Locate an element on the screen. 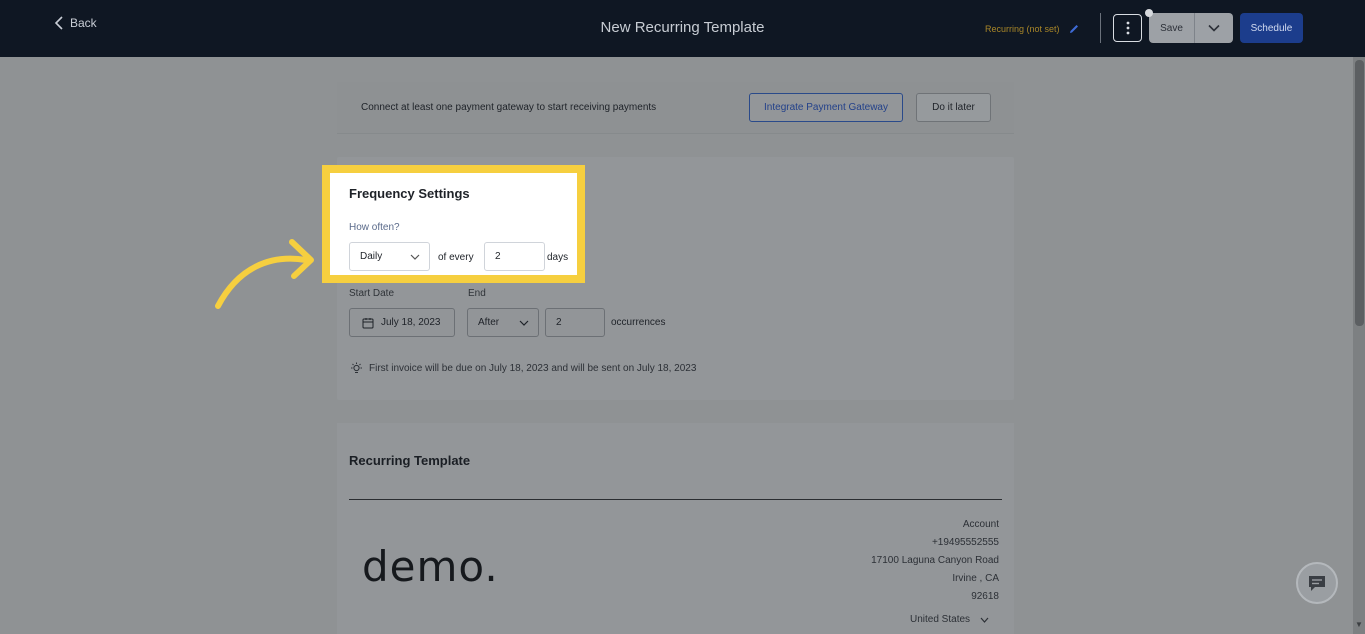 This screenshot has width=1365, height=634. company-logo: demo. is located at coordinates (430, 566).